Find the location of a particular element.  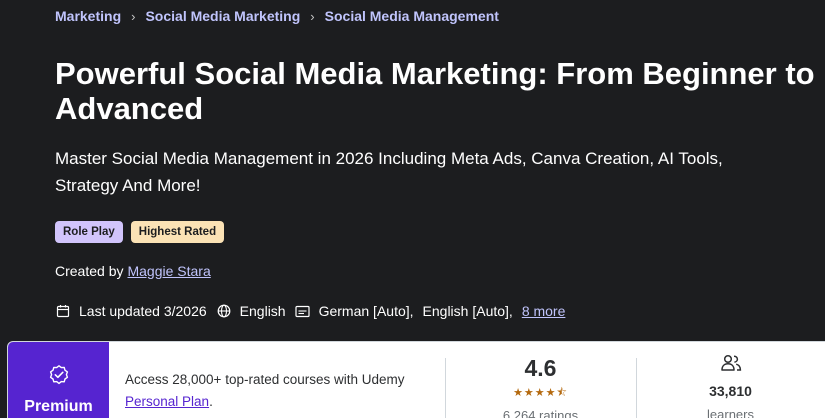

premium-label: Premium is located at coordinates (58, 406).